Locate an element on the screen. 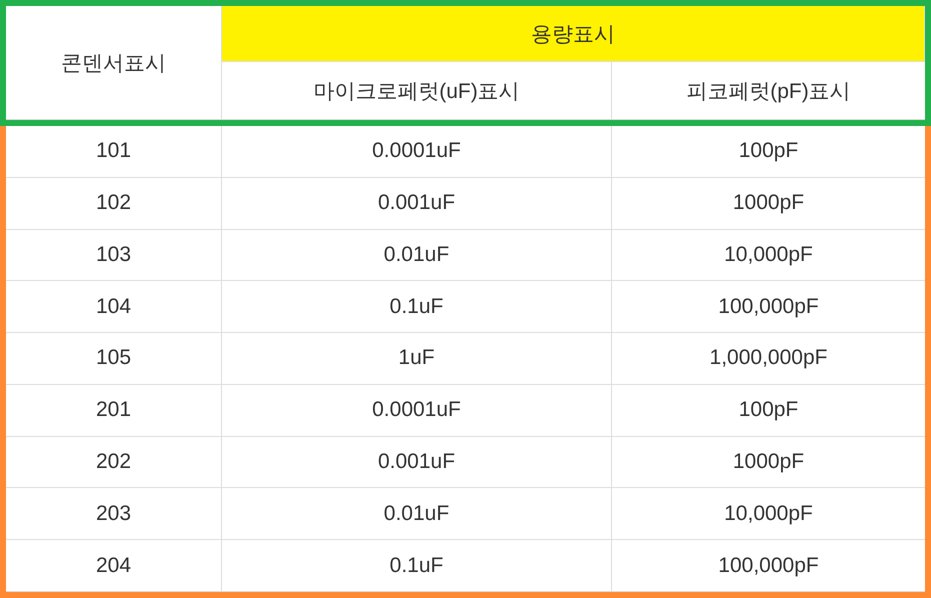 This screenshot has width=931, height=598. table-cell: 203 is located at coordinates (114, 514).